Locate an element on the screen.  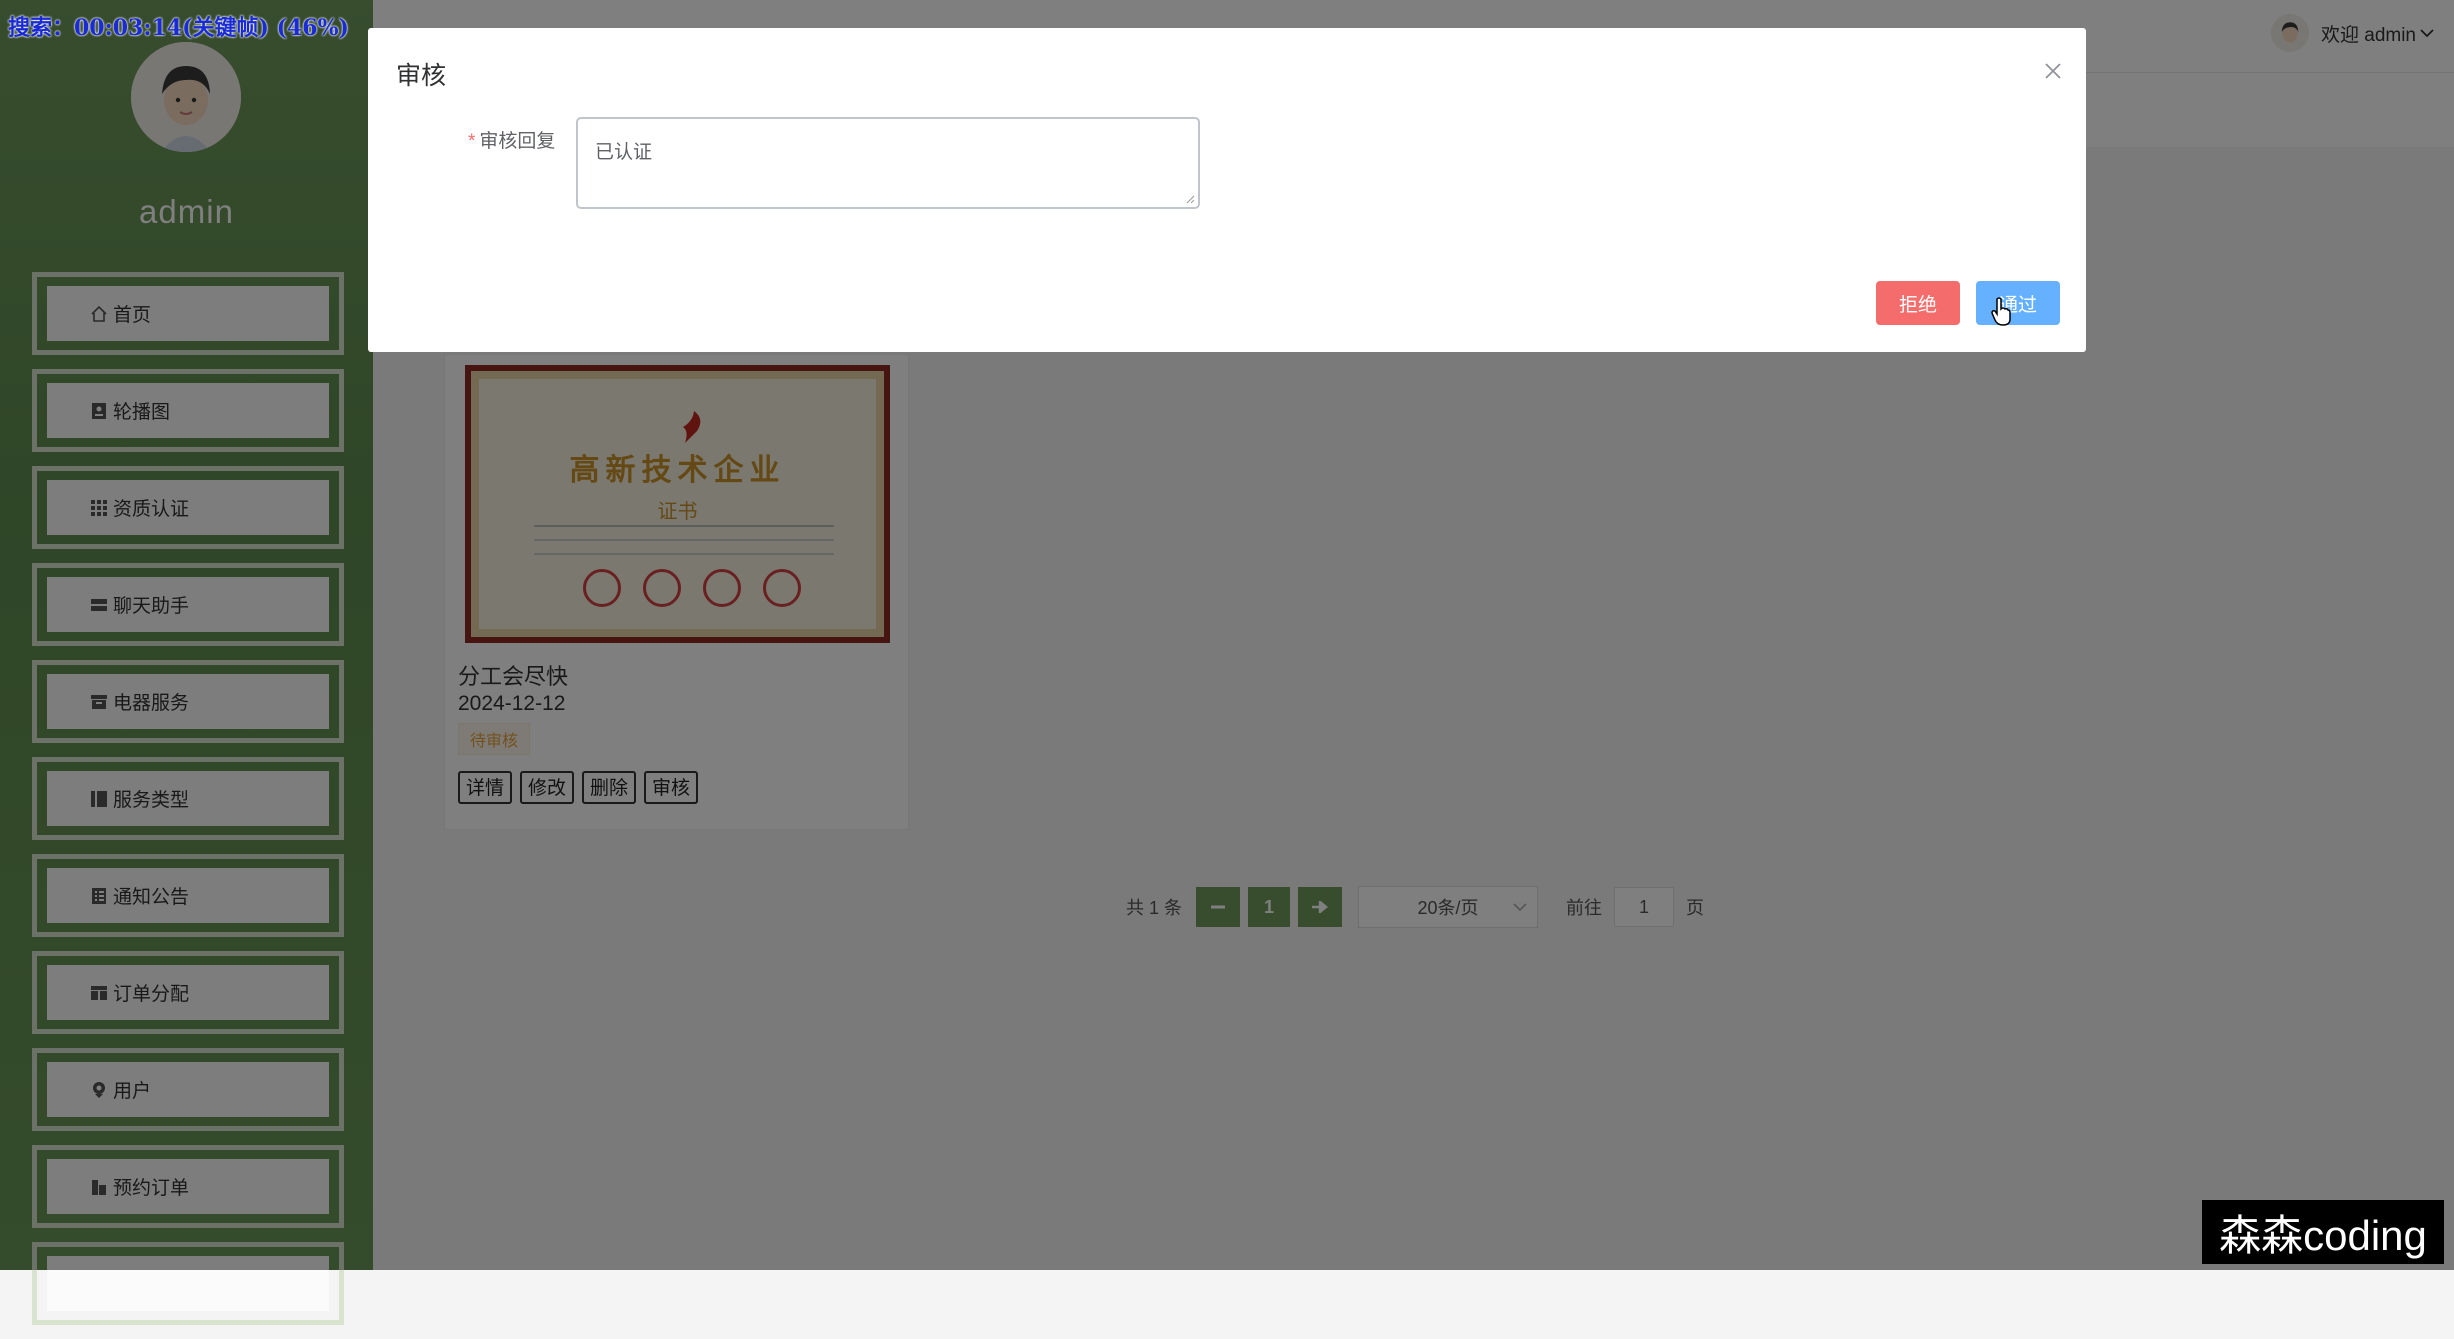
dialog-title: 审核 is located at coordinates (421, 76).